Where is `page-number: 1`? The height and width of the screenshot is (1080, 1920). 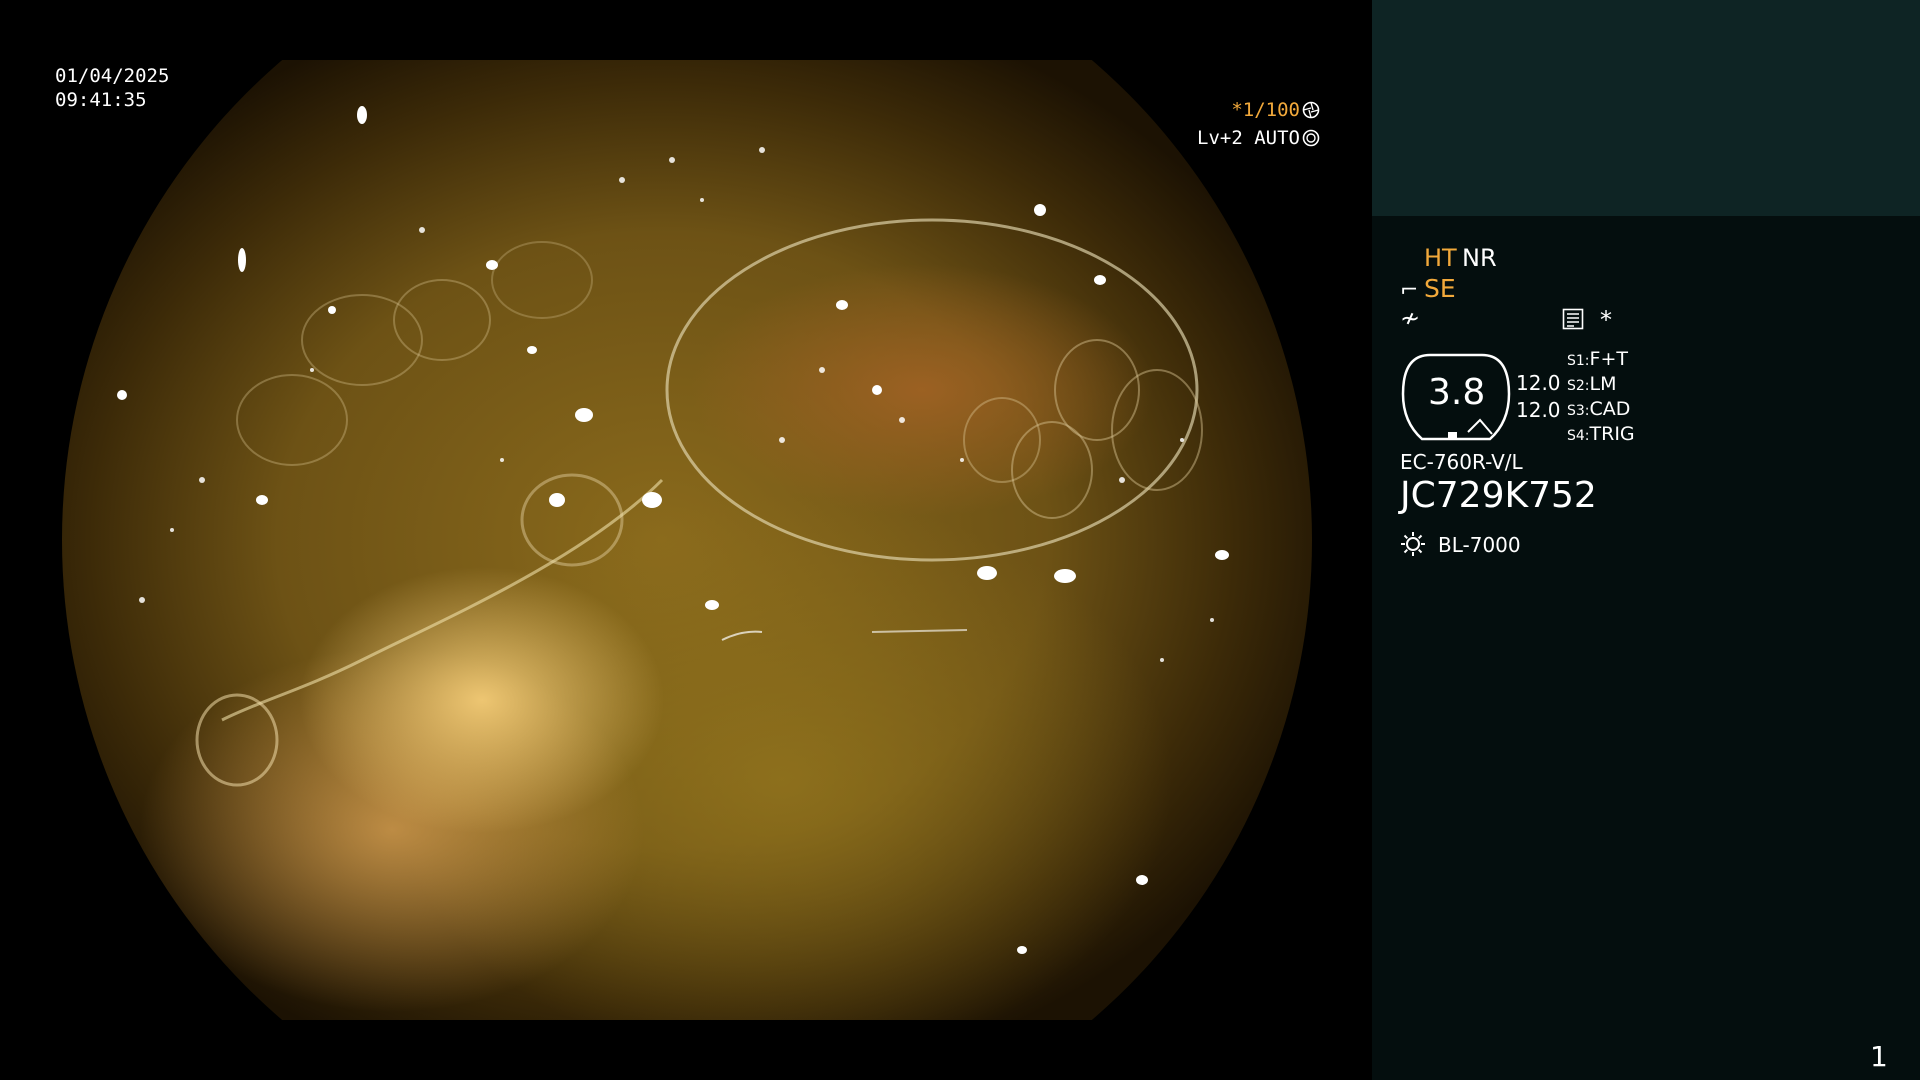 page-number: 1 is located at coordinates (1879, 1056).